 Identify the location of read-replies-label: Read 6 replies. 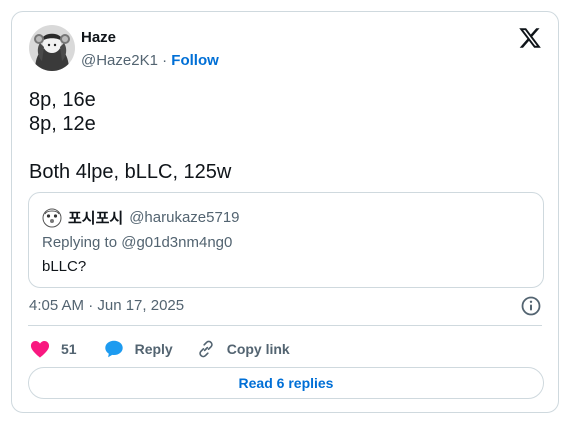
(286, 383).